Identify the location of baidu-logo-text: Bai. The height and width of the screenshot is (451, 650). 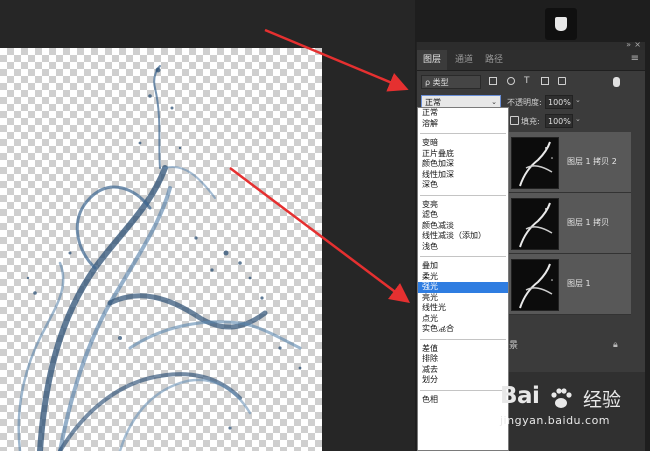
(520, 396).